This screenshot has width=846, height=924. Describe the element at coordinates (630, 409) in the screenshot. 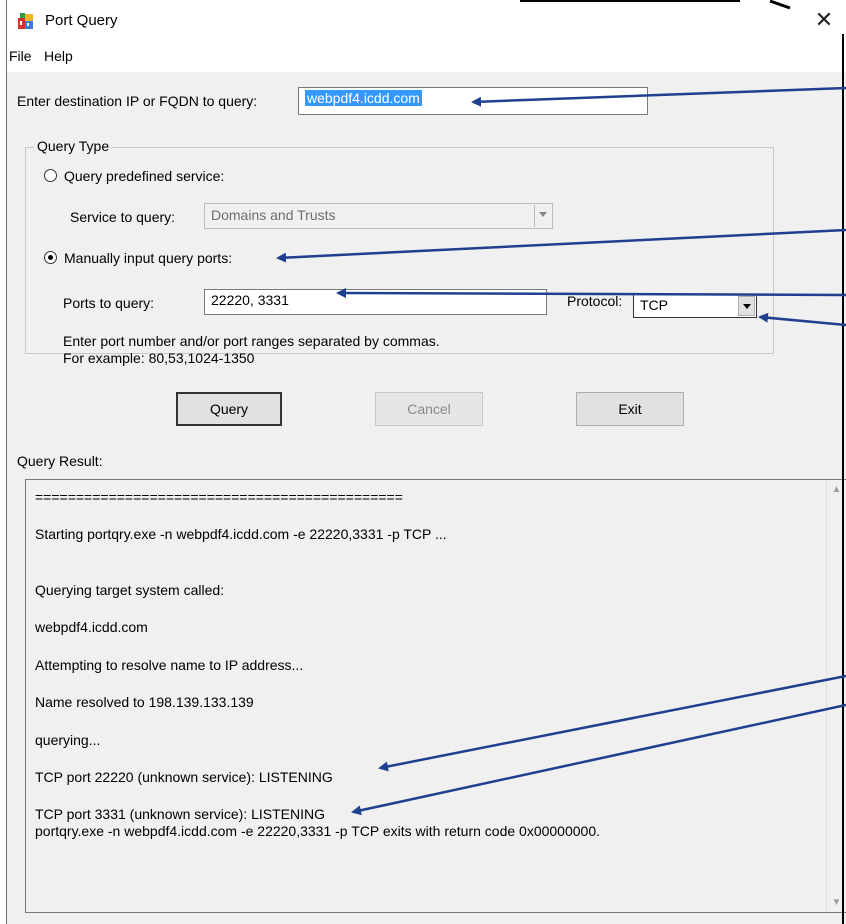

I see `exit-button: Exit` at that location.